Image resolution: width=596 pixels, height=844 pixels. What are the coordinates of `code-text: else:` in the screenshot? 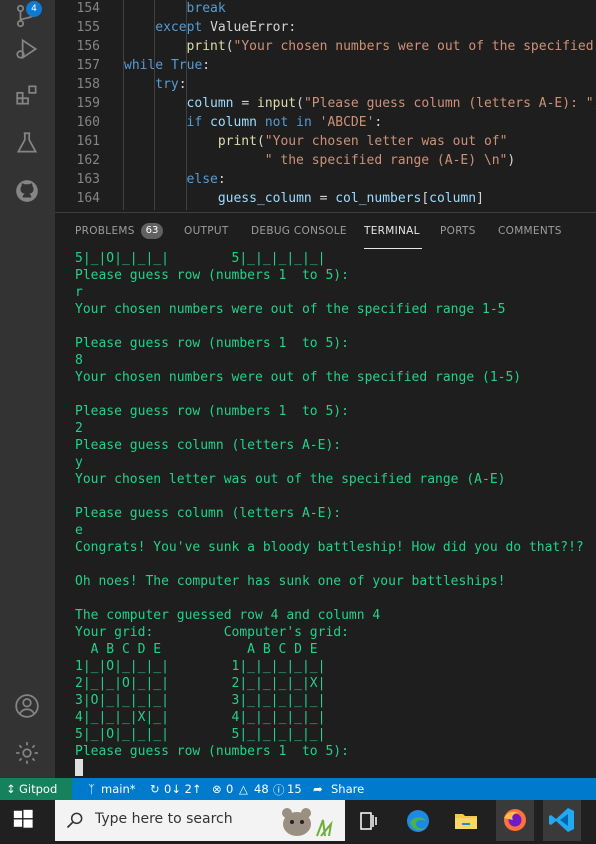 It's located at (206, 179).